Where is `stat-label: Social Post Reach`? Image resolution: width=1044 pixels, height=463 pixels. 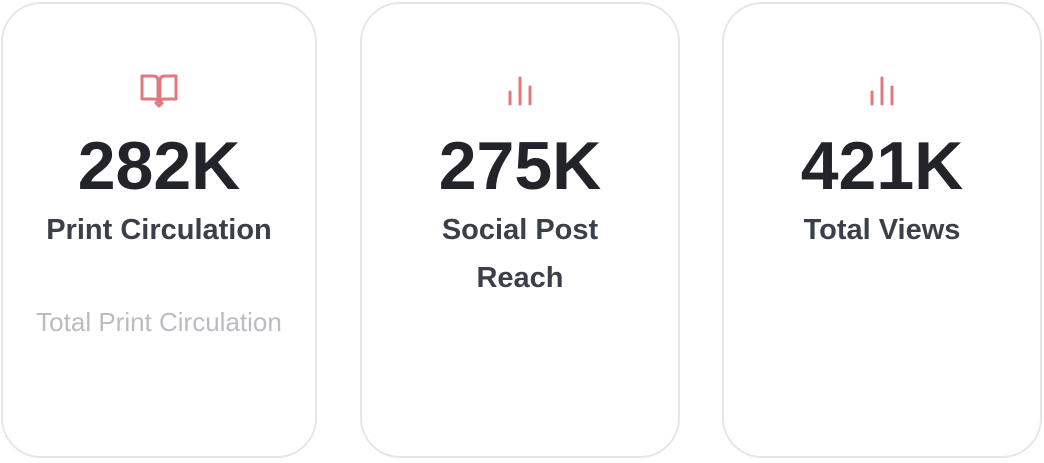 stat-label: Social Post Reach is located at coordinates (520, 254).